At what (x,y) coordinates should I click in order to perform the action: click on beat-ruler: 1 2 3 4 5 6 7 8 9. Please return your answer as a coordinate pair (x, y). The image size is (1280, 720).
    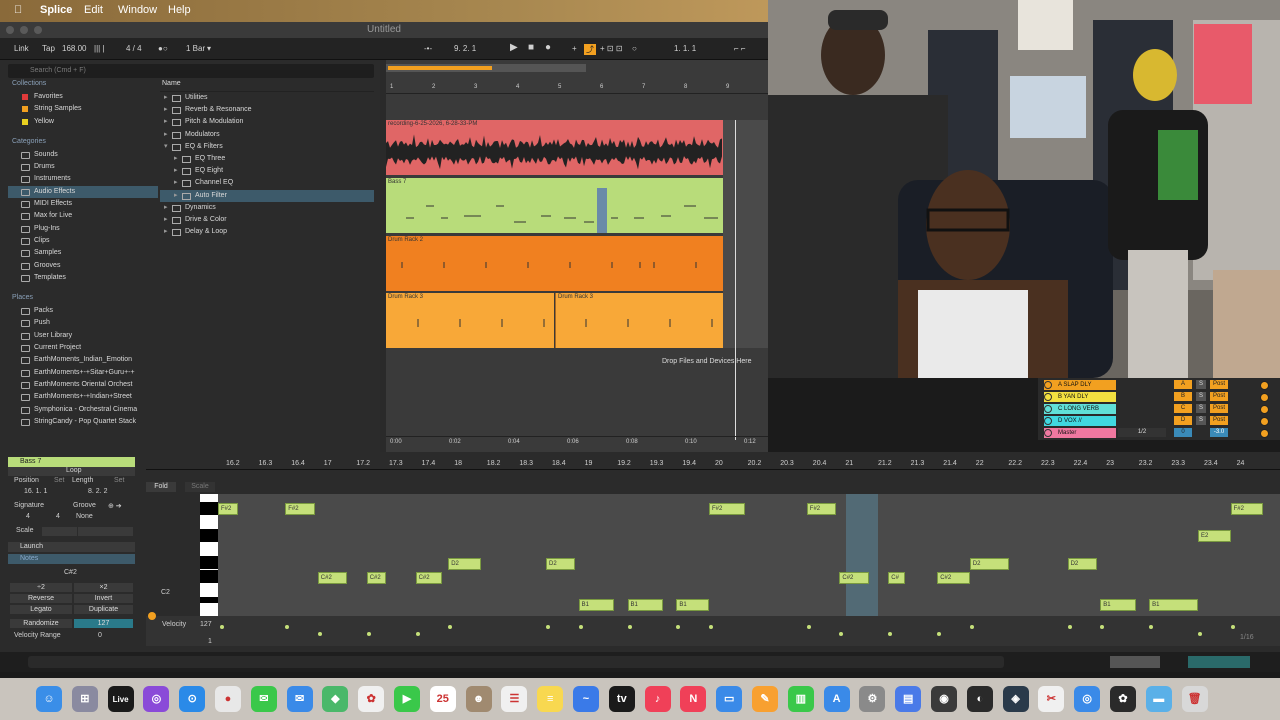
    Looking at the image, I should click on (577, 88).